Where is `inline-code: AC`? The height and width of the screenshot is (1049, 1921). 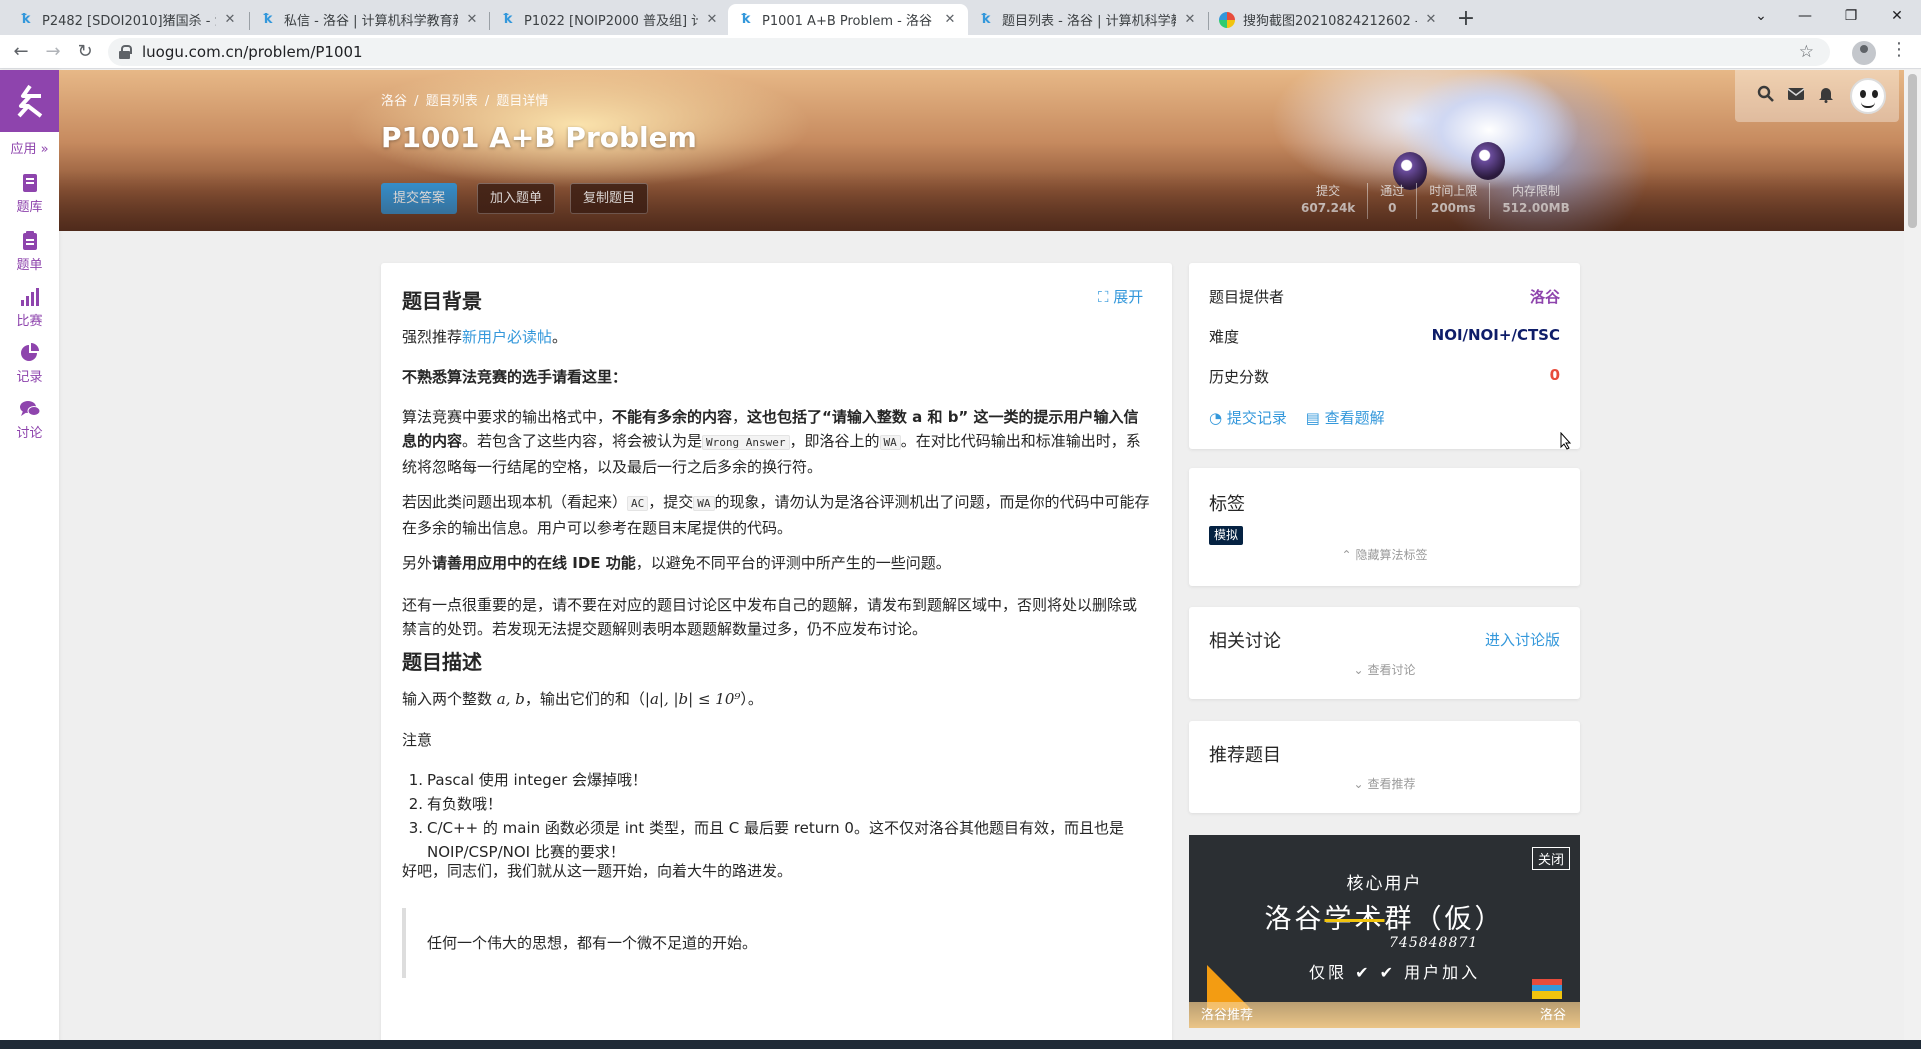
inline-code: AC is located at coordinates (638, 503).